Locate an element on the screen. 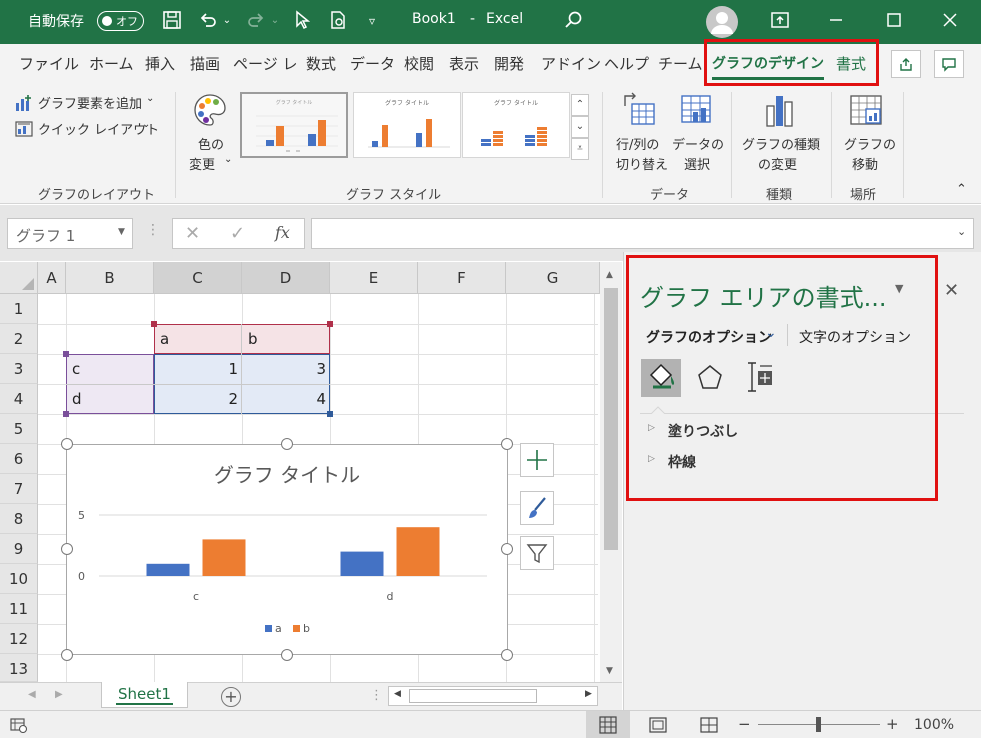  page-layout-view-icon is located at coordinates (658, 725).